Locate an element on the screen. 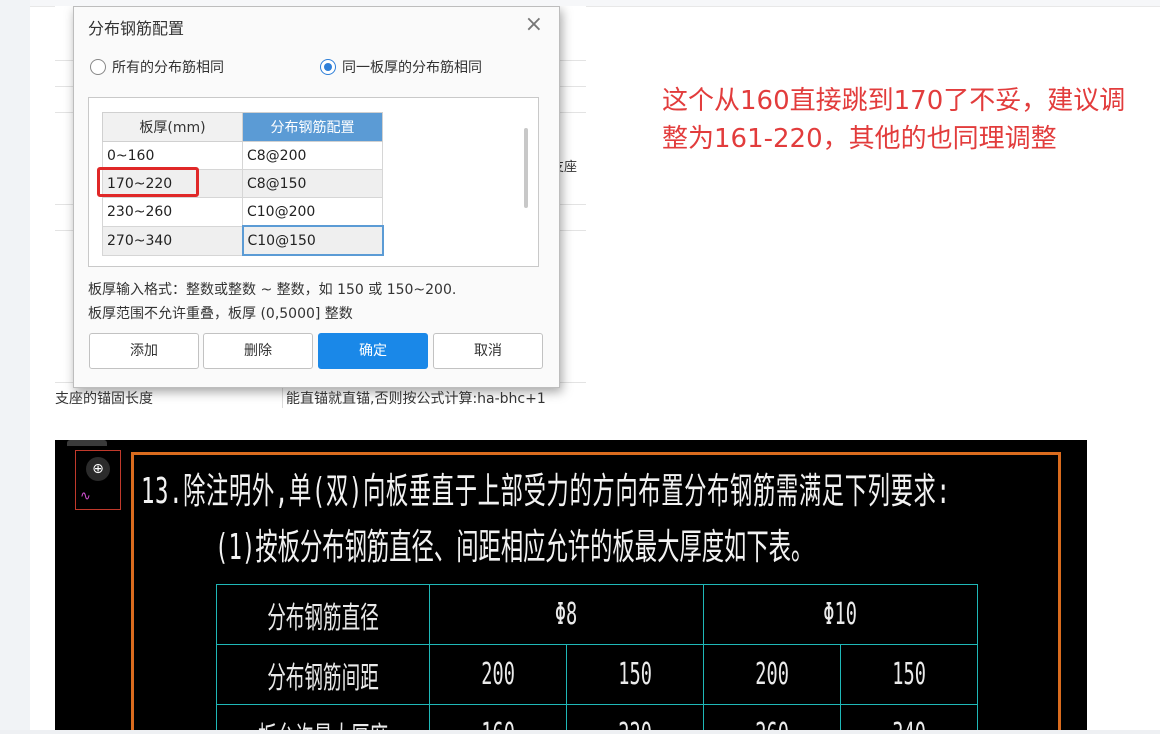  page-left-gutter is located at coordinates (15, 367).